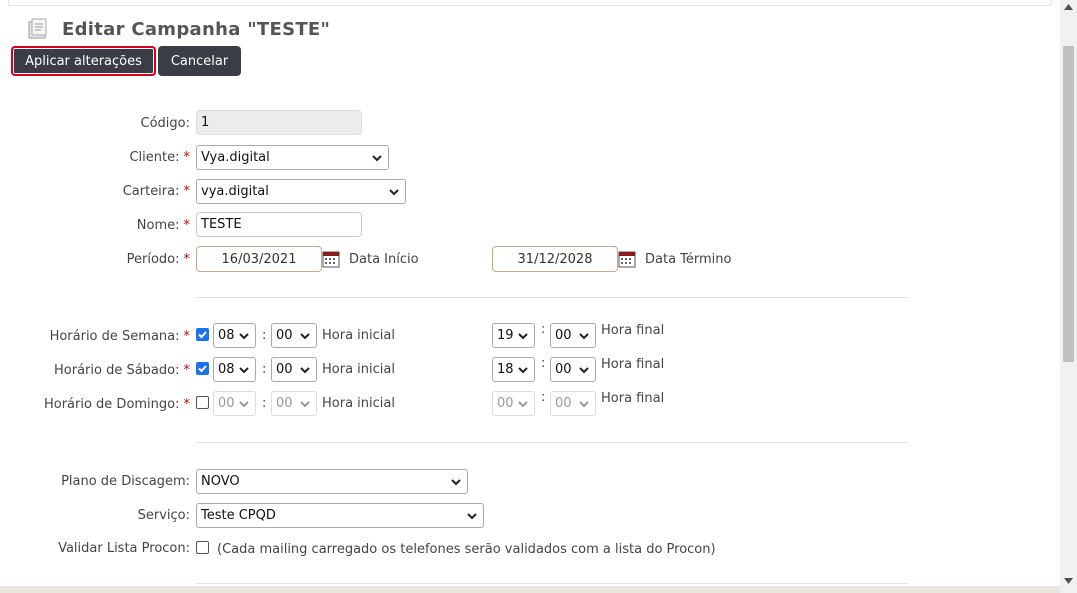  I want to click on domingo-start-minute-value: 00, so click(284, 403).